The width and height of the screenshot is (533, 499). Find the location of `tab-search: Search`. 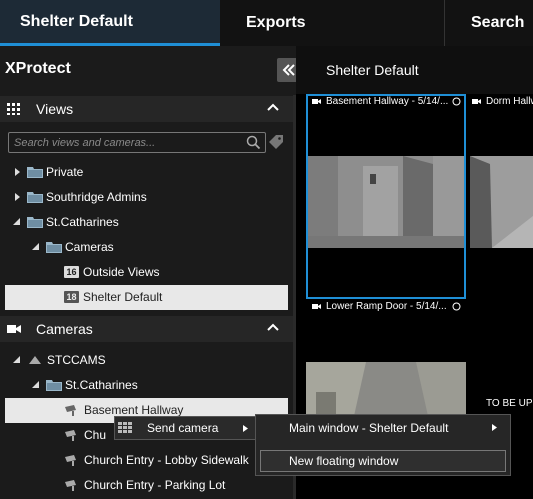

tab-search: Search is located at coordinates (488, 23).